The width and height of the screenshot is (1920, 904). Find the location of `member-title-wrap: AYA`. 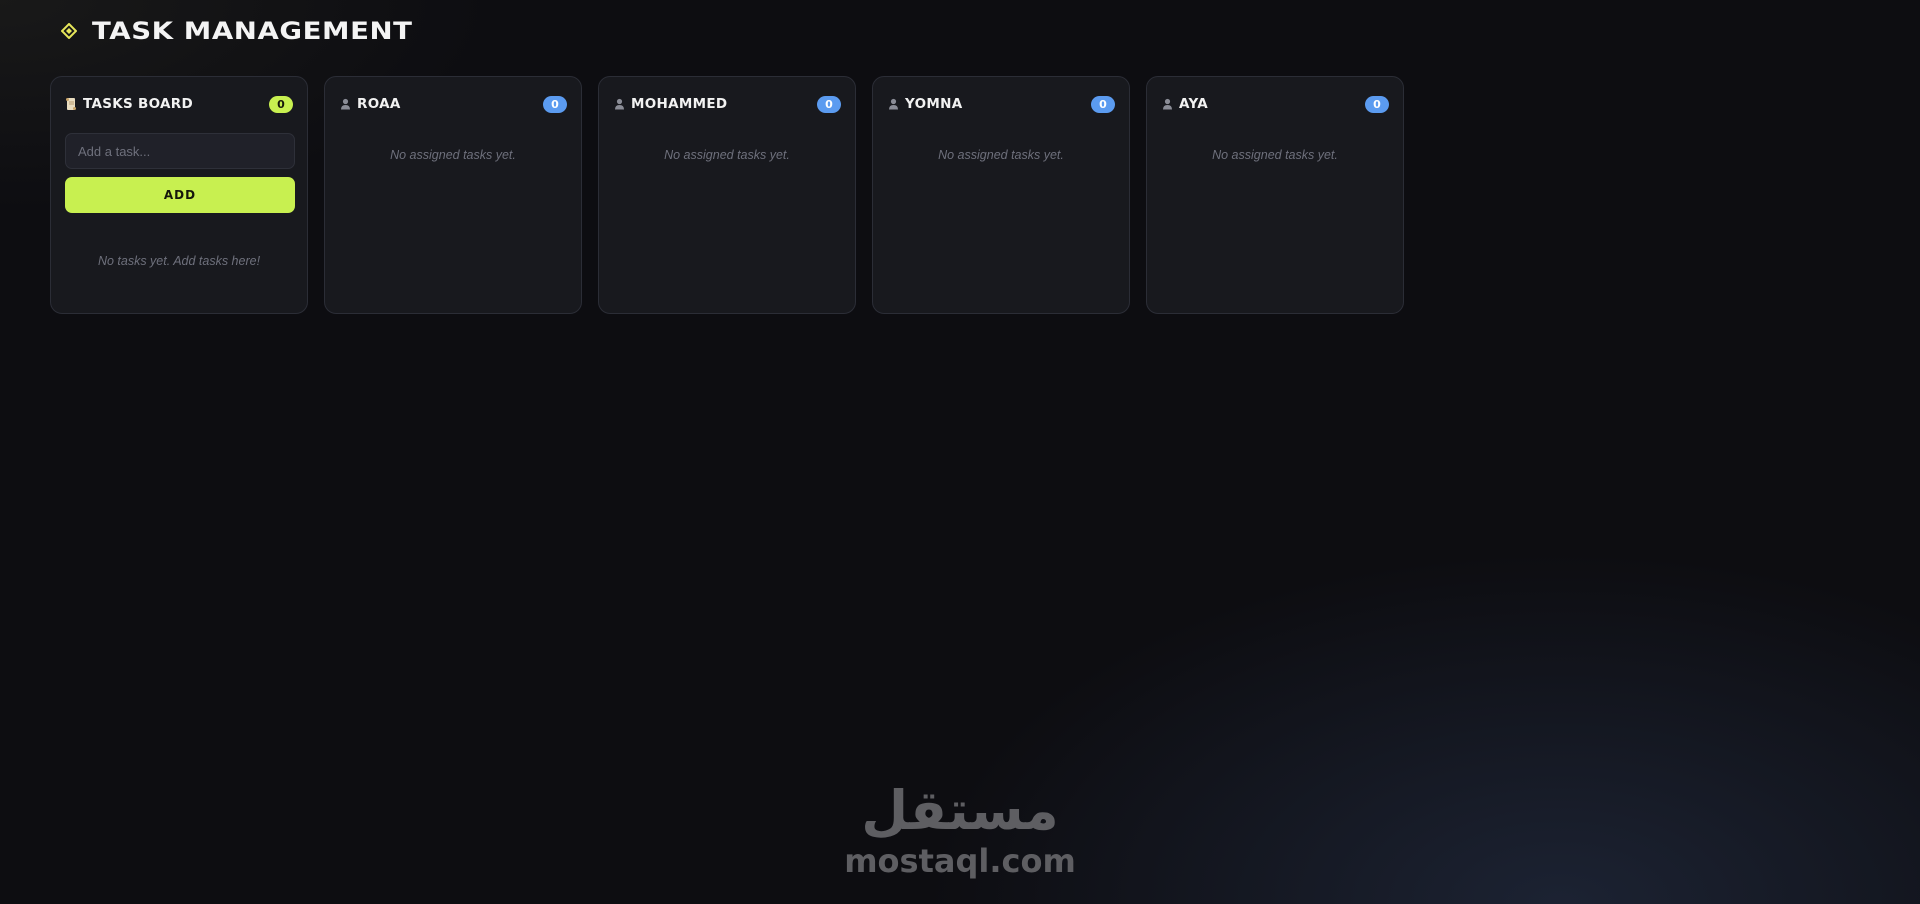

member-title-wrap: AYA is located at coordinates (1184, 104).